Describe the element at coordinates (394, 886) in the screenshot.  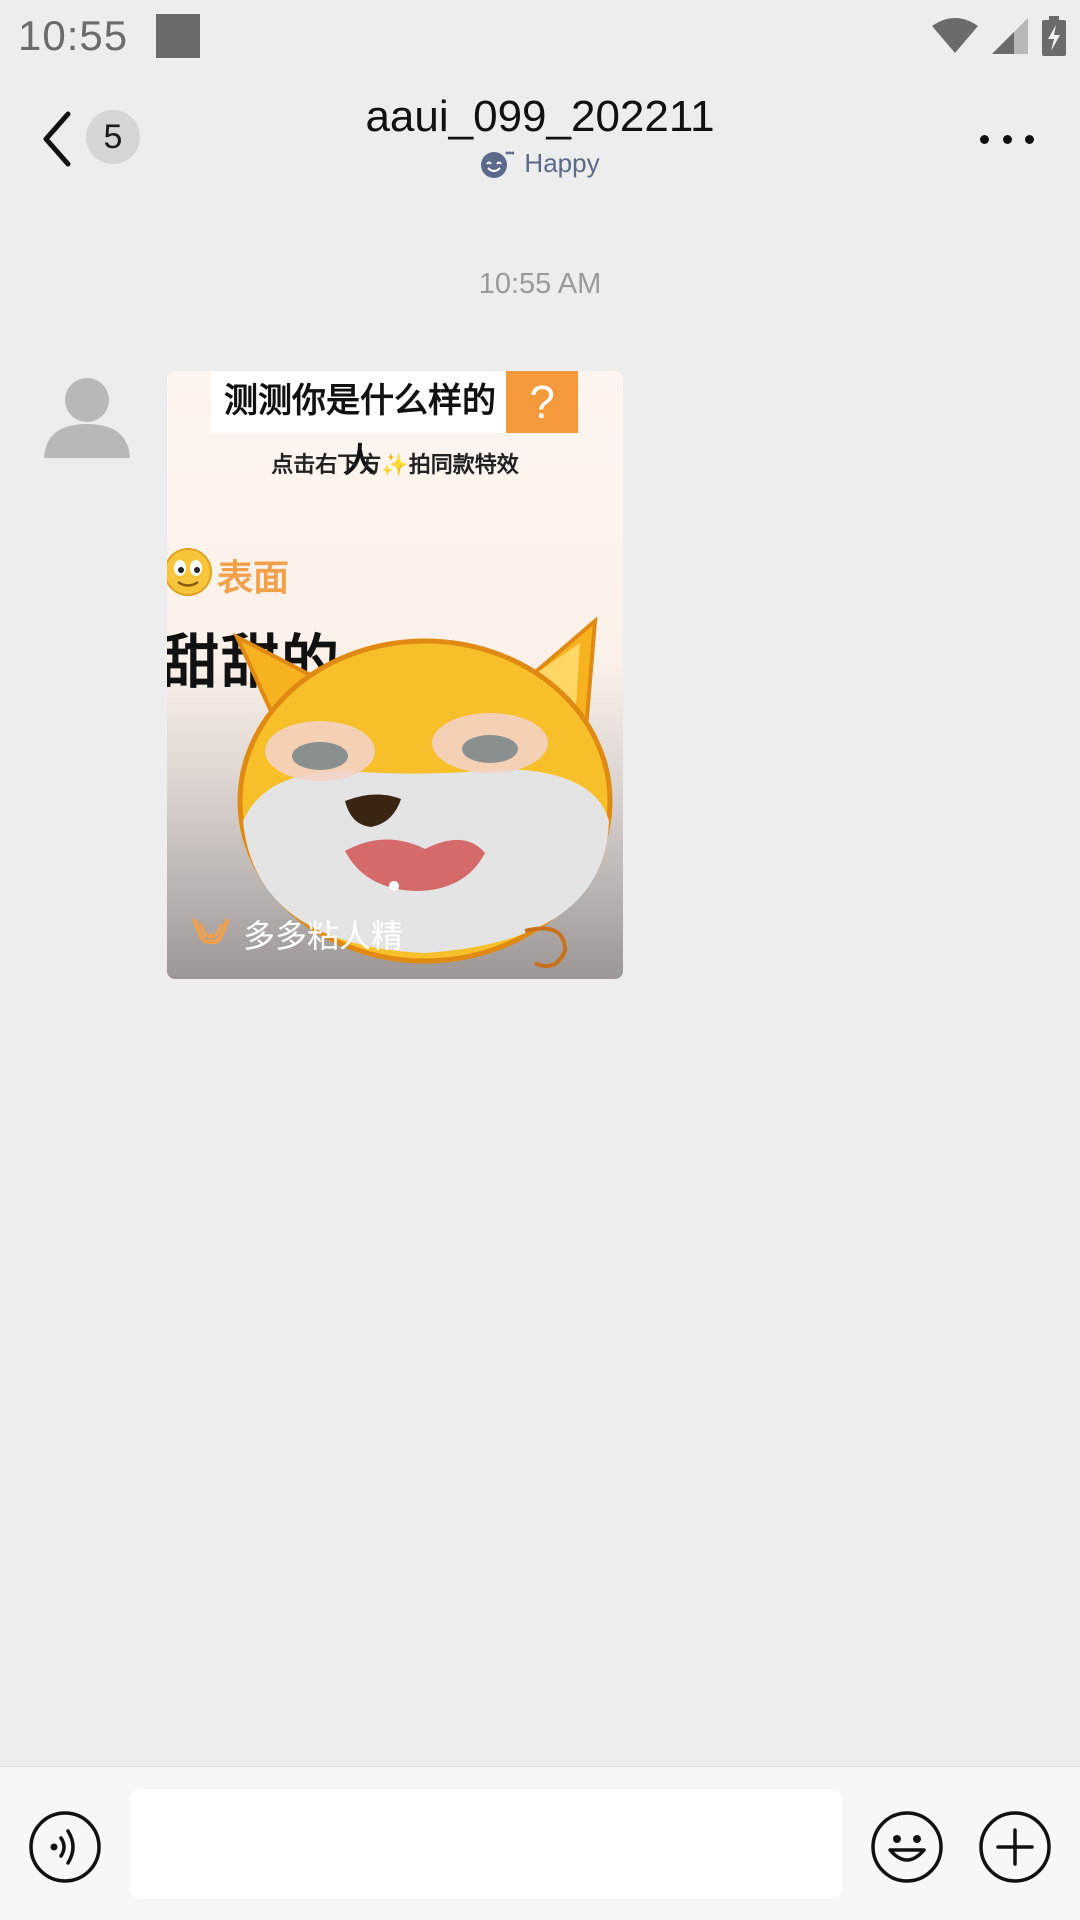
I see `carousel-dot` at that location.